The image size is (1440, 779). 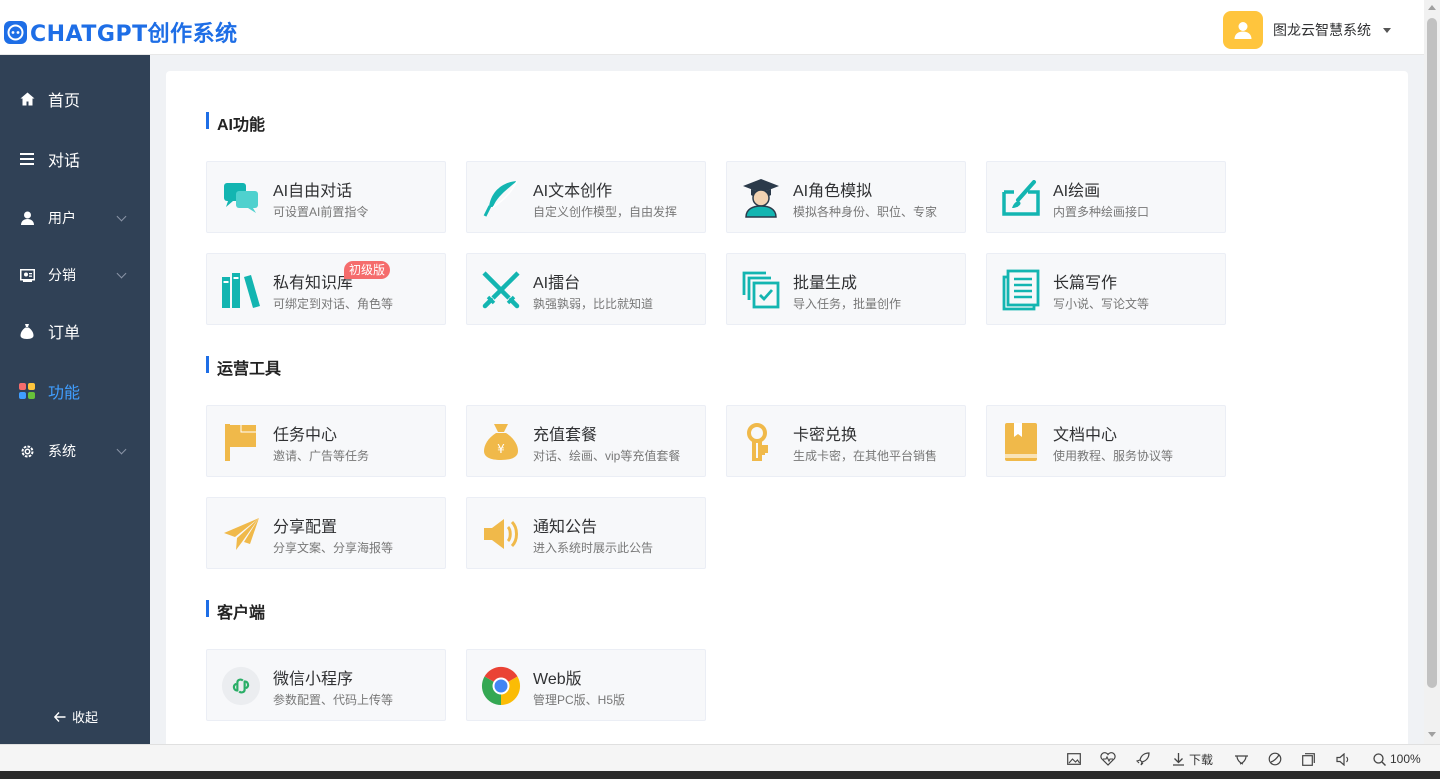 What do you see at coordinates (64, 393) in the screenshot?
I see `sidebar-item-label: 功能` at bounding box center [64, 393].